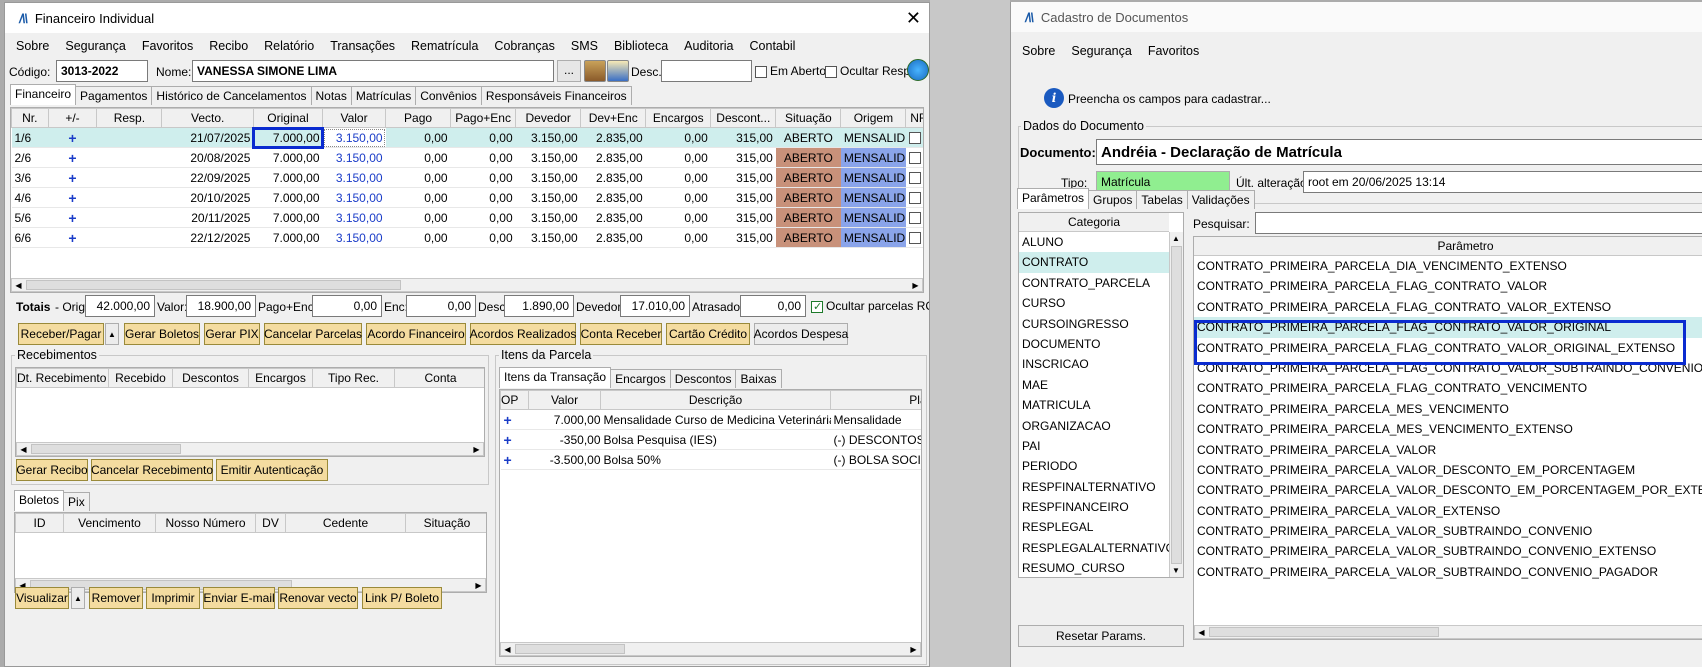  Describe the element at coordinates (483, 118) in the screenshot. I see `col-pago-enc: Pago+Enc` at that location.